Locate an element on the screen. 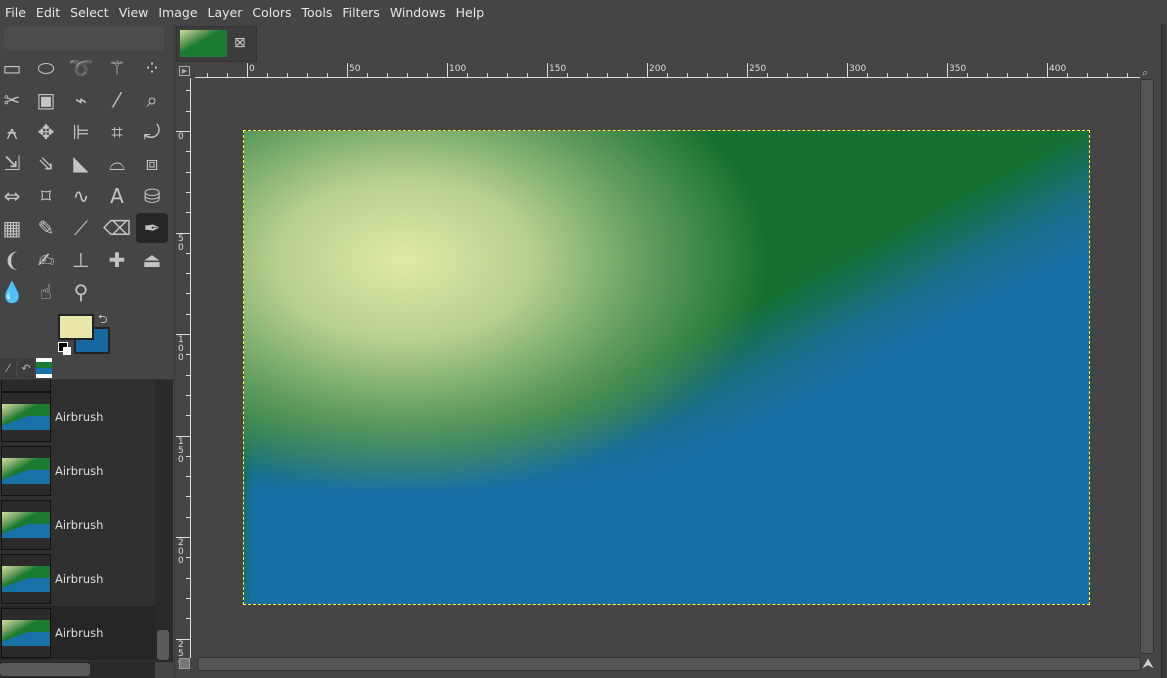  menu-layer: Layer is located at coordinates (225, 12).